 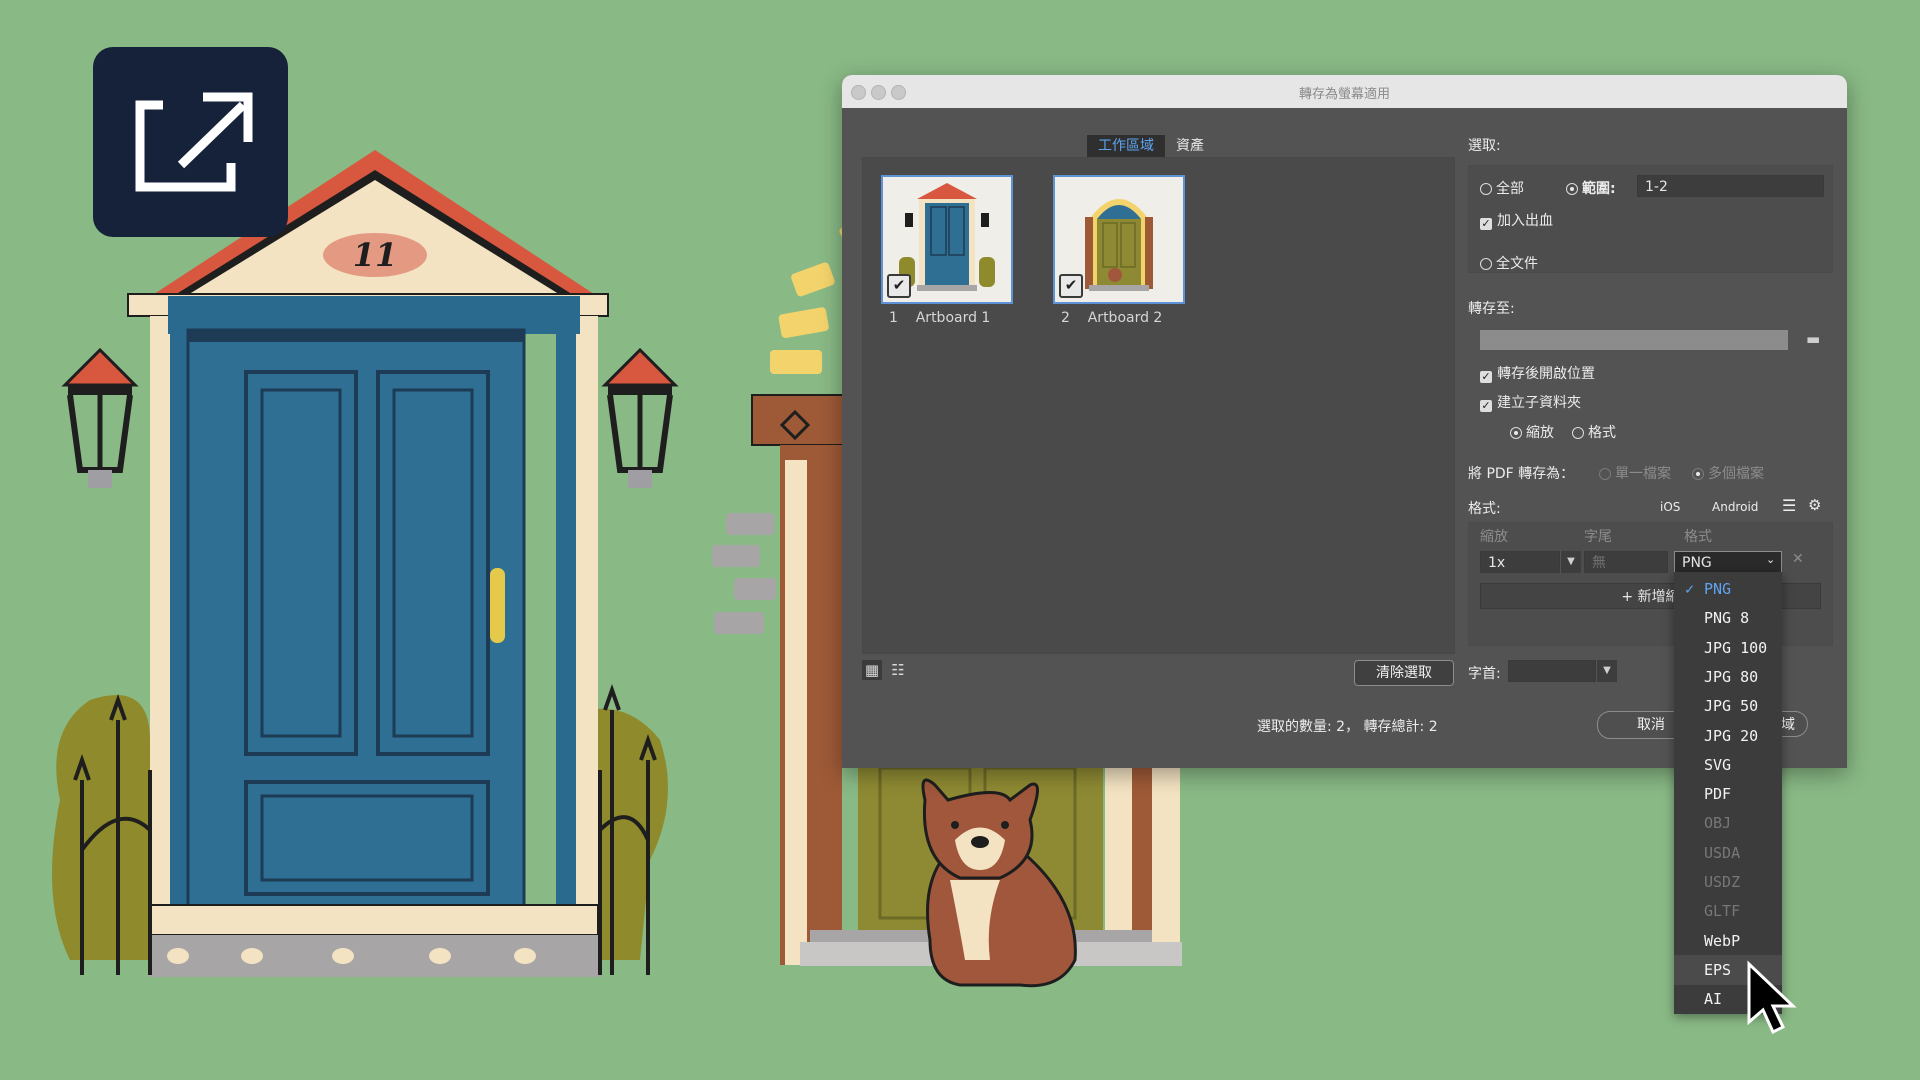 What do you see at coordinates (1698, 537) in the screenshot?
I see `column-format-header: 格式` at bounding box center [1698, 537].